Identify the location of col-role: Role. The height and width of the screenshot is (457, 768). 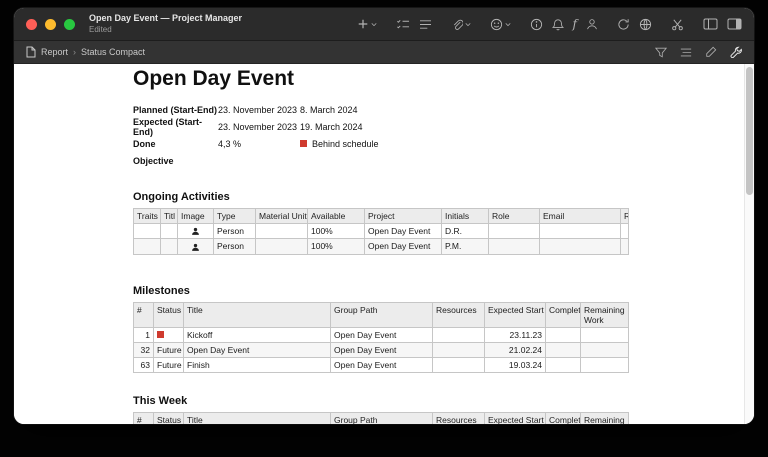
(514, 216).